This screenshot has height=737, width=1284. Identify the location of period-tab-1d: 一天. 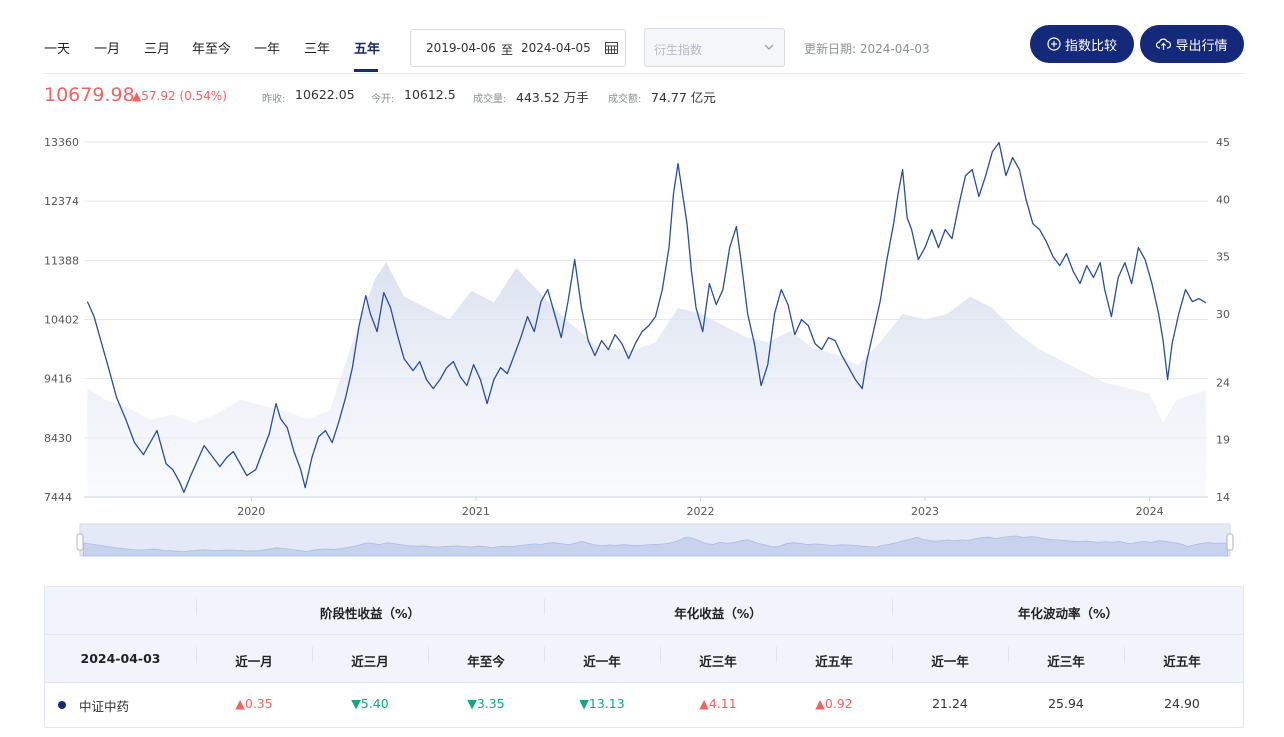
(57, 47).